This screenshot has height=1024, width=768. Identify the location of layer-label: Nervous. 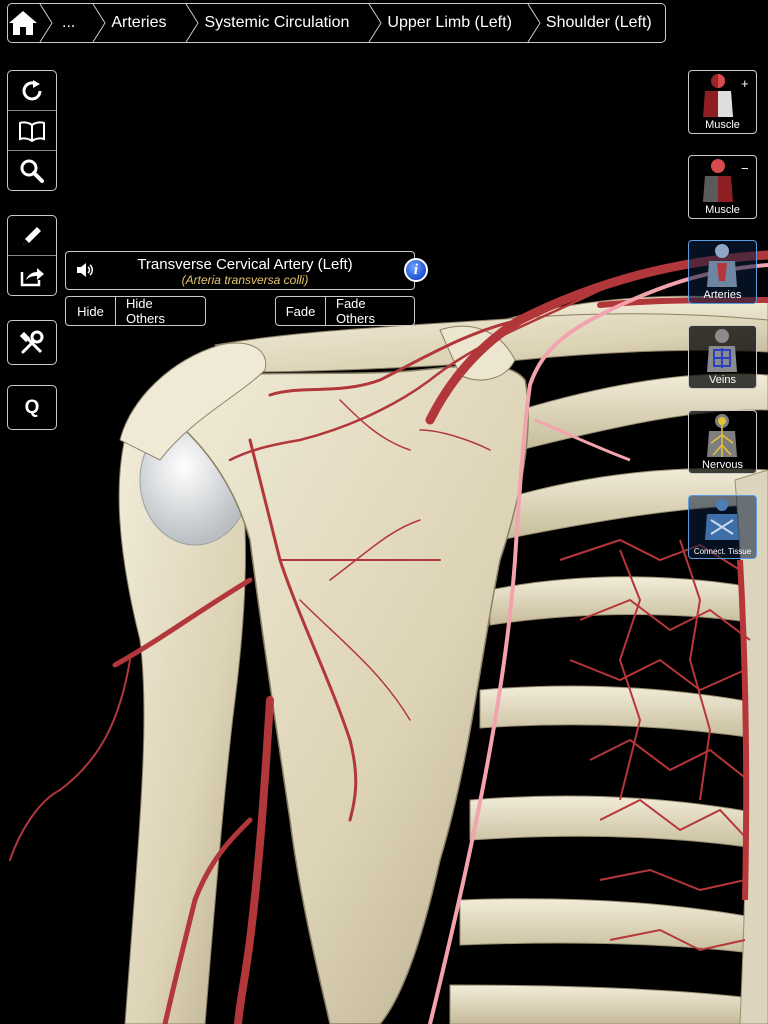
(722, 465).